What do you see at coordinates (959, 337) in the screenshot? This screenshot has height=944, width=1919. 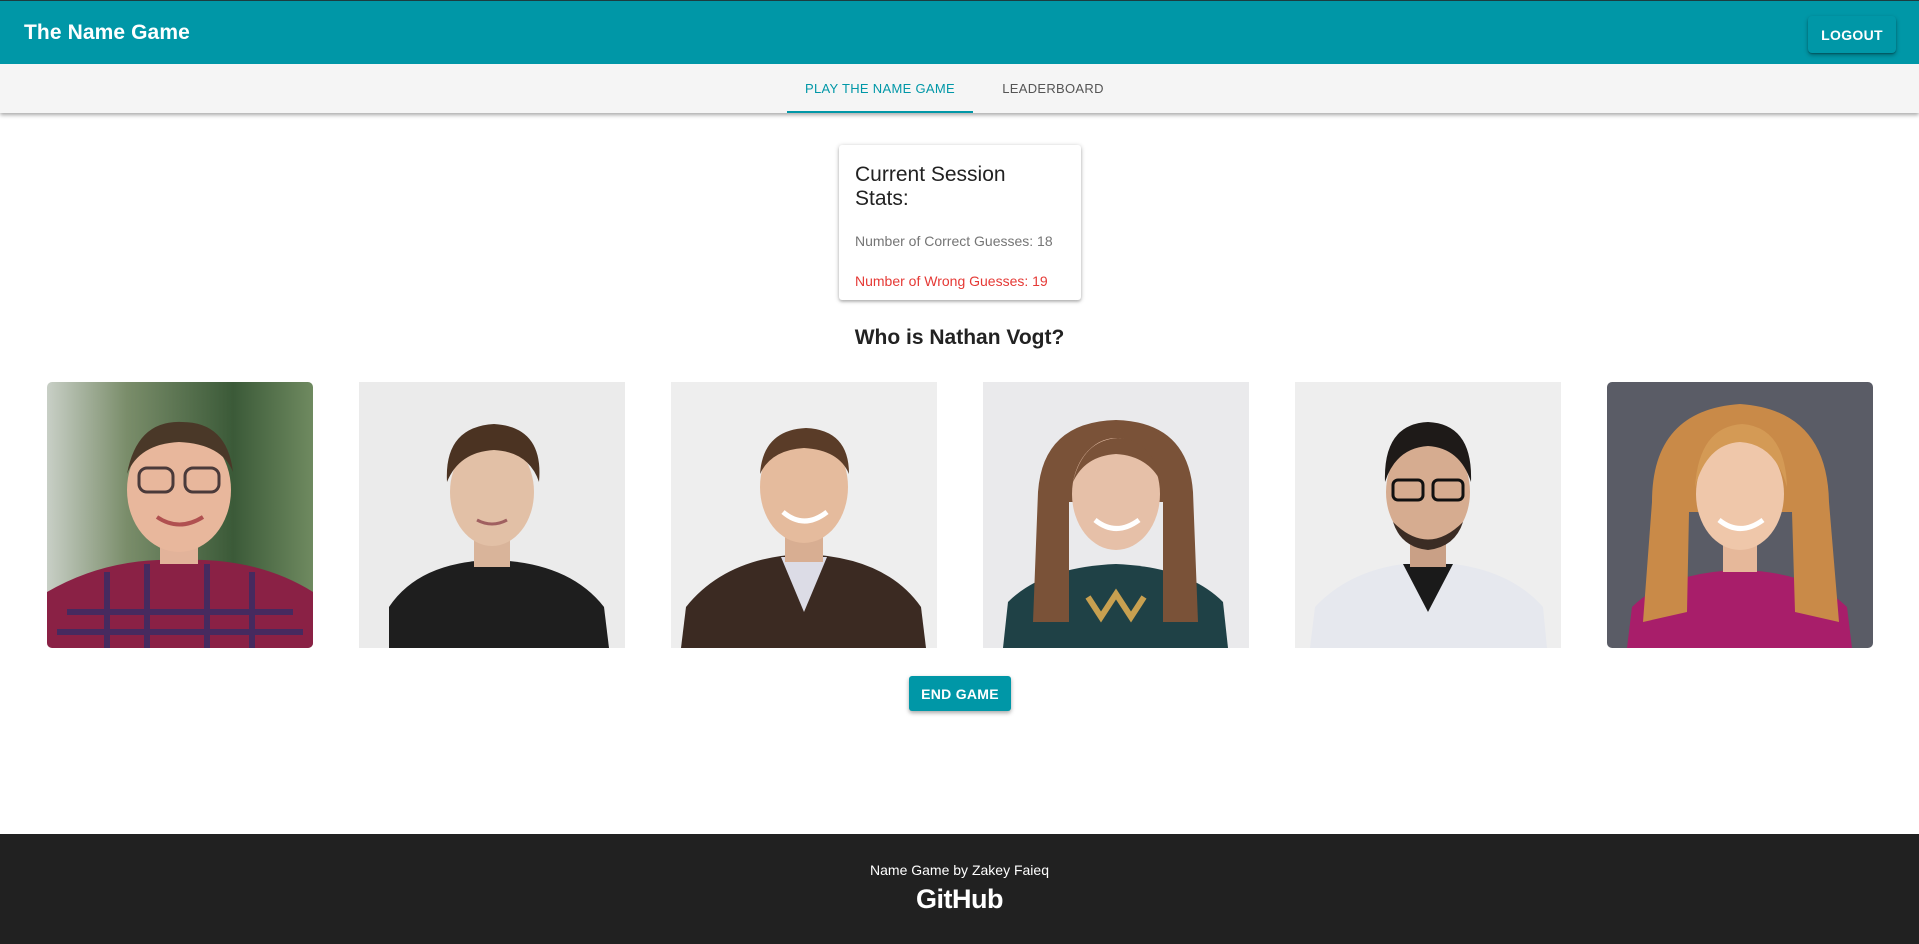 I see `question-prompt: Who is Nathan Vogt?` at bounding box center [959, 337].